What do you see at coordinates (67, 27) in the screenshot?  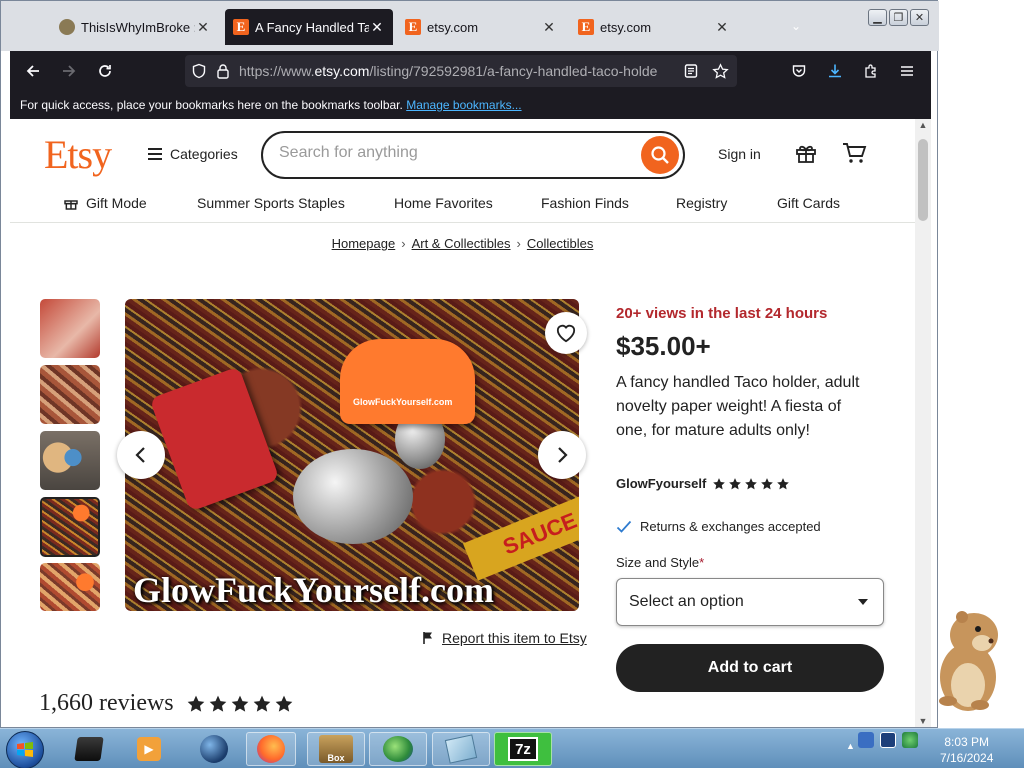 I see `pig-icon` at bounding box center [67, 27].